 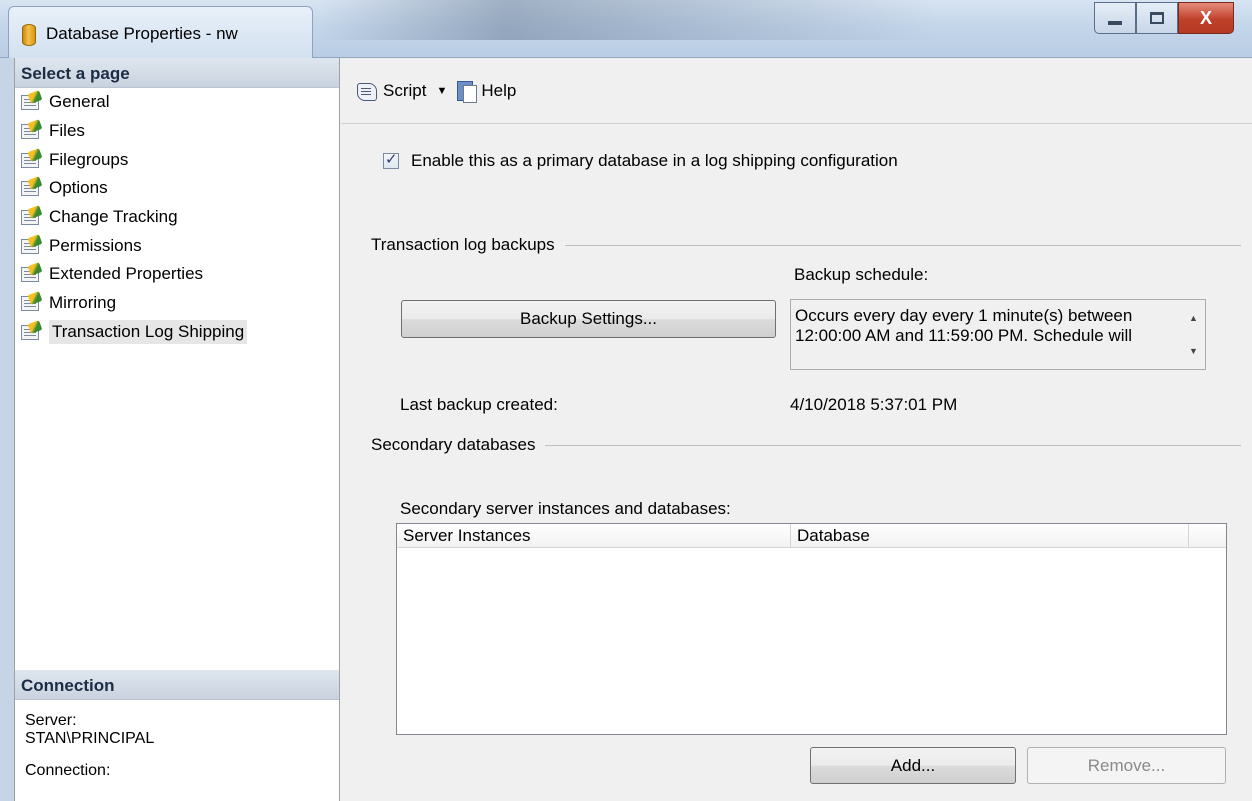 I want to click on sidebar-item-label: Options, so click(x=78, y=188).